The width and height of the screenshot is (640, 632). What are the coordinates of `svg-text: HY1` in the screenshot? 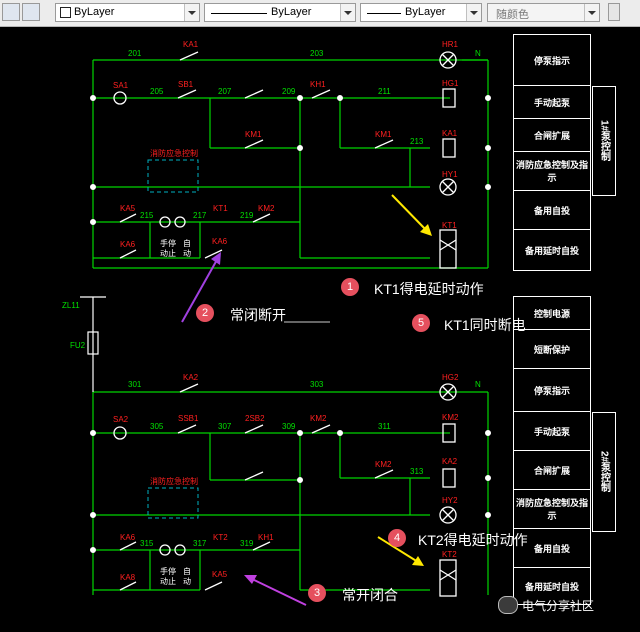 It's located at (450, 174).